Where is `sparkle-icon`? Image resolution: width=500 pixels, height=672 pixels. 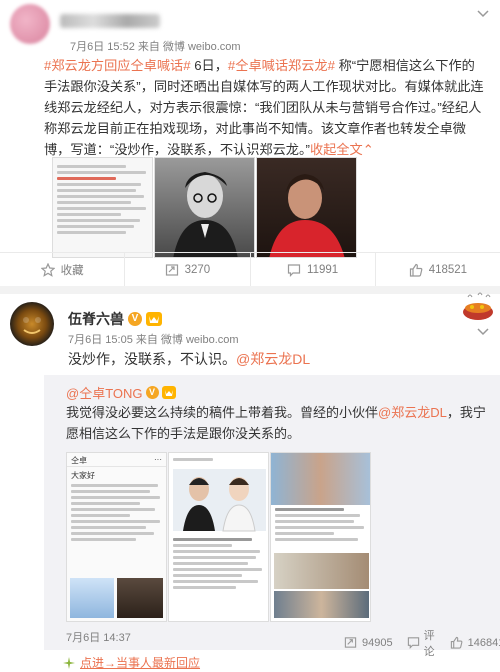
sparkle-icon is located at coordinates (69, 663).